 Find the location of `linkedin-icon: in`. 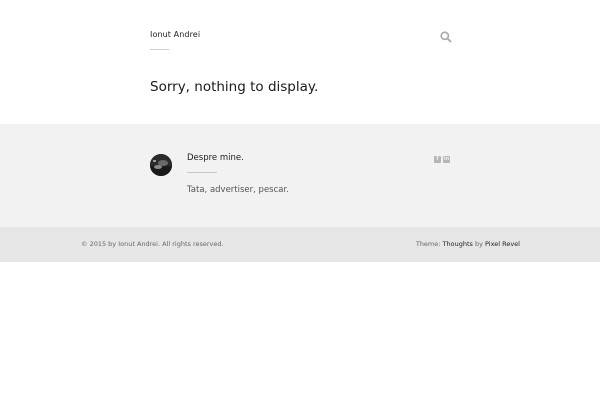

linkedin-icon: in is located at coordinates (446, 159).